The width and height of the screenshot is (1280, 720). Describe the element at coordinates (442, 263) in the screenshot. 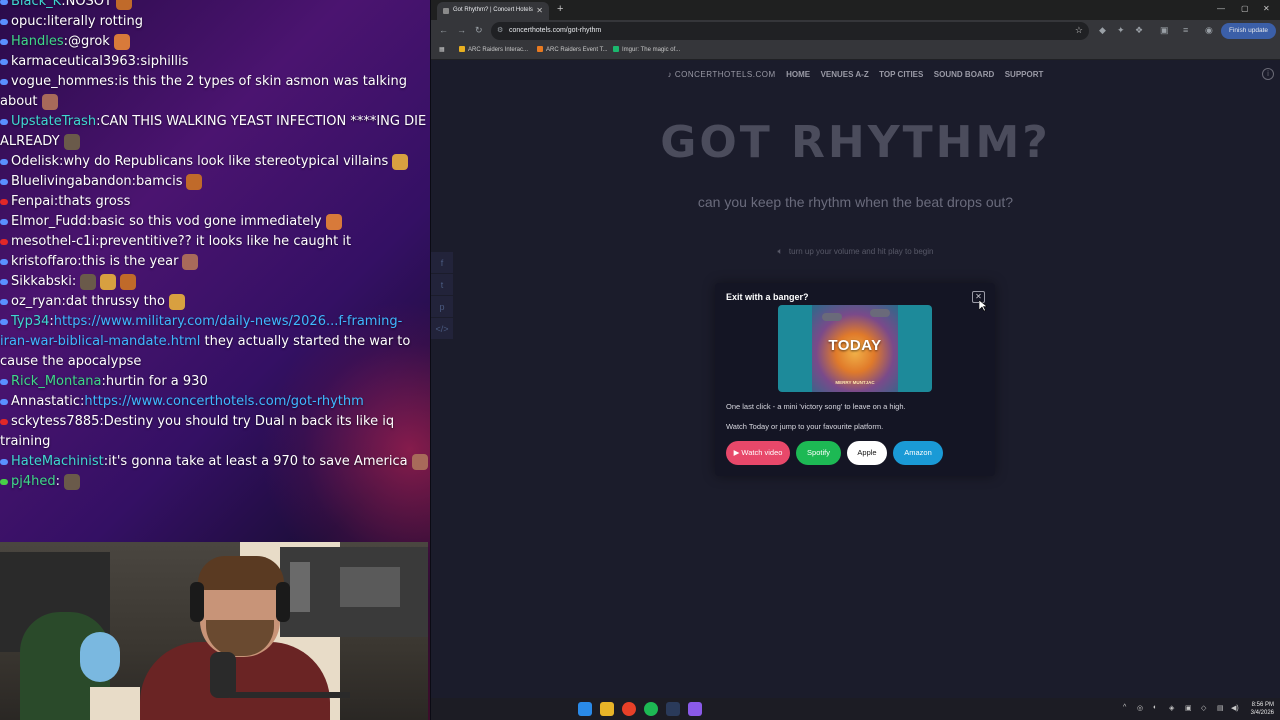

I see `facebook-icon: f` at that location.